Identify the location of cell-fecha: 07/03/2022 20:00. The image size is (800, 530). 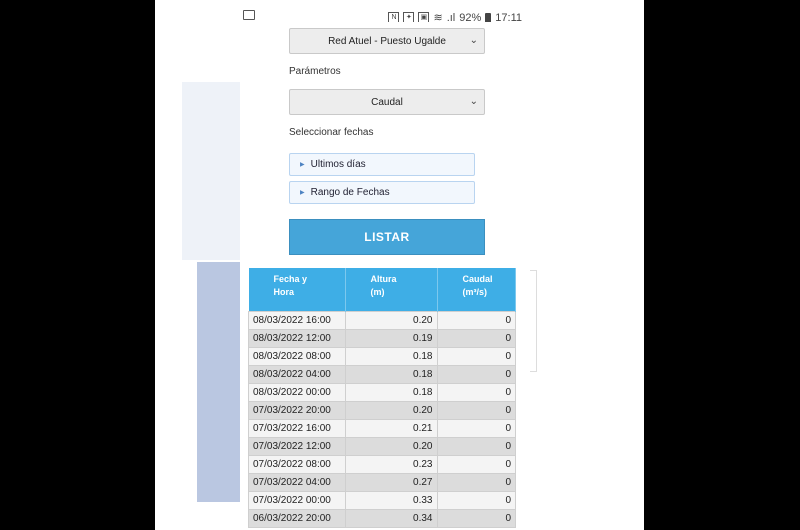
(297, 410).